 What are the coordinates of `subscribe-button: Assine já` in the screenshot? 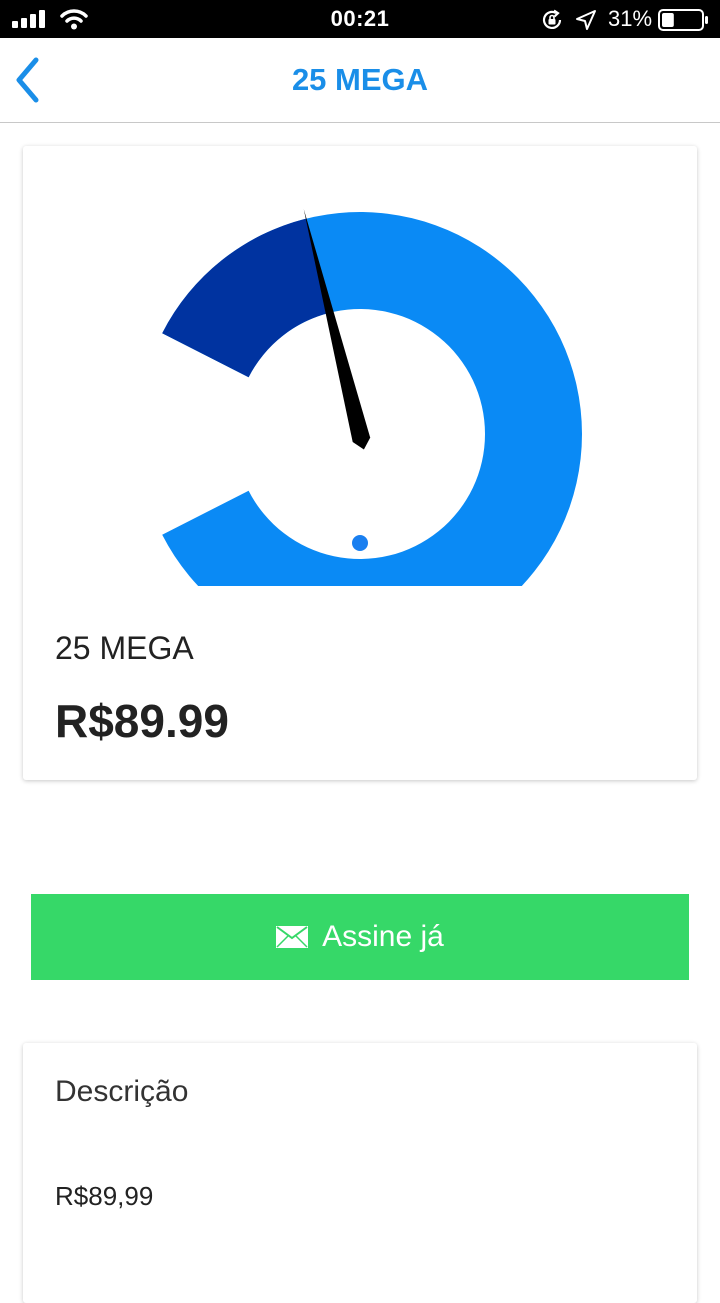 It's located at (360, 937).